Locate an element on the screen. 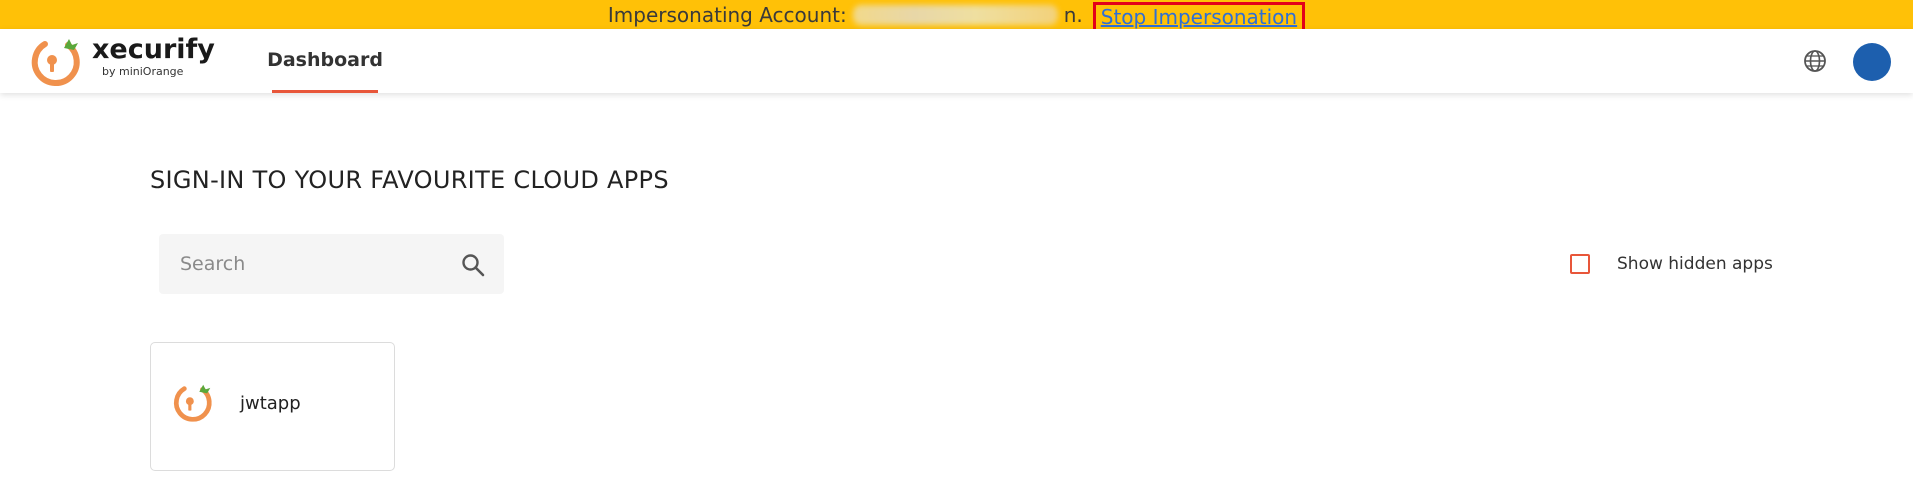  app-card-jwtapp: jwtapp is located at coordinates (272, 406).